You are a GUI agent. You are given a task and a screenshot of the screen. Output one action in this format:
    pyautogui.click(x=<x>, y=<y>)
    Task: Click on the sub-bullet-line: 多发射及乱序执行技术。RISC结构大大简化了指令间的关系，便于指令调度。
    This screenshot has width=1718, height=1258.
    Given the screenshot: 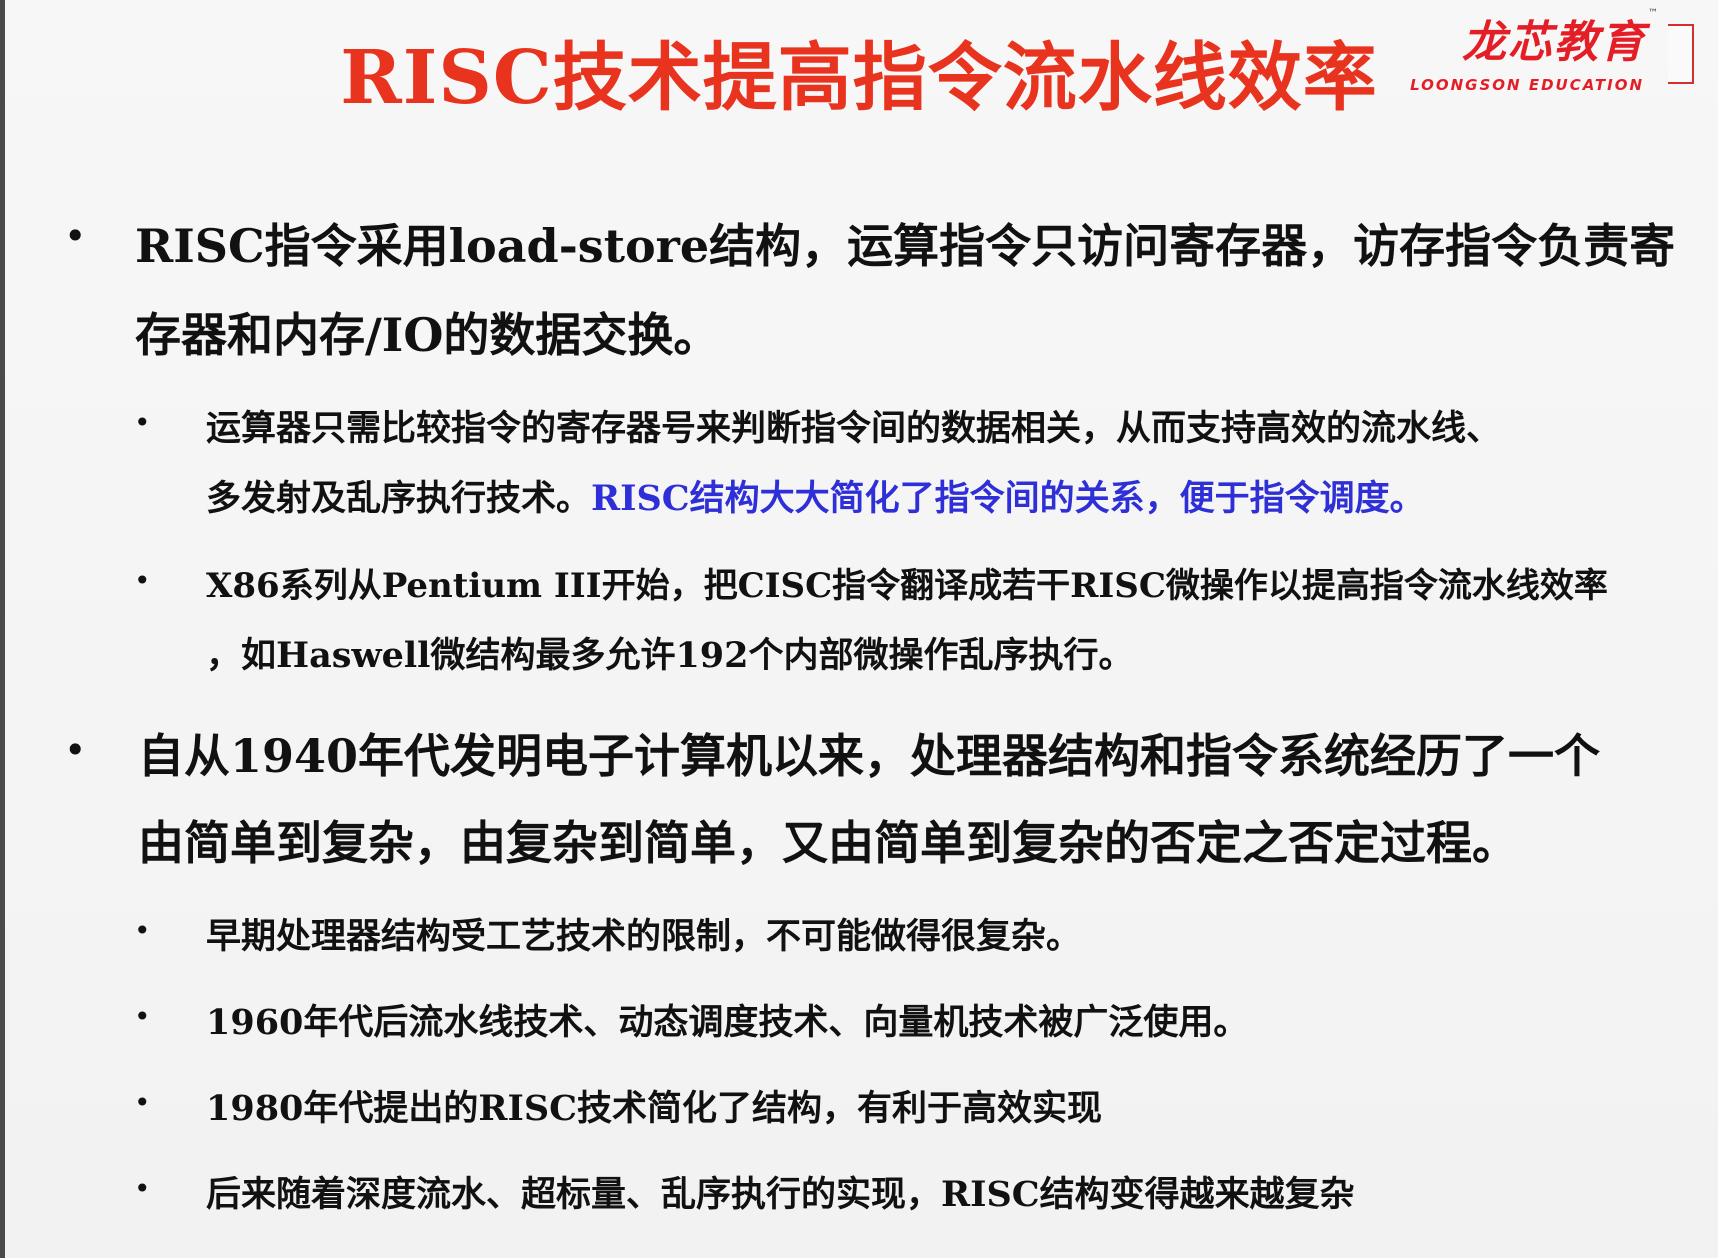 What is the action you would take?
    pyautogui.click(x=815, y=495)
    